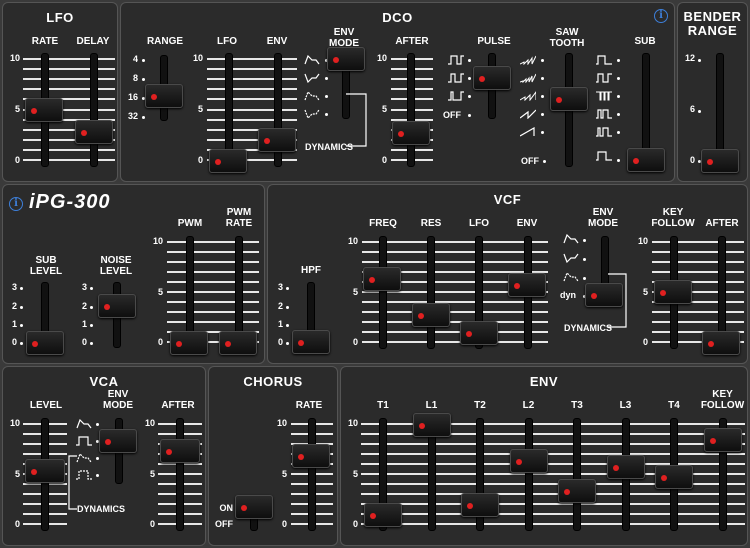 This screenshot has width=750, height=548. Describe the element at coordinates (689, 58) in the screenshot. I see `bender-tick-12: 12` at that location.